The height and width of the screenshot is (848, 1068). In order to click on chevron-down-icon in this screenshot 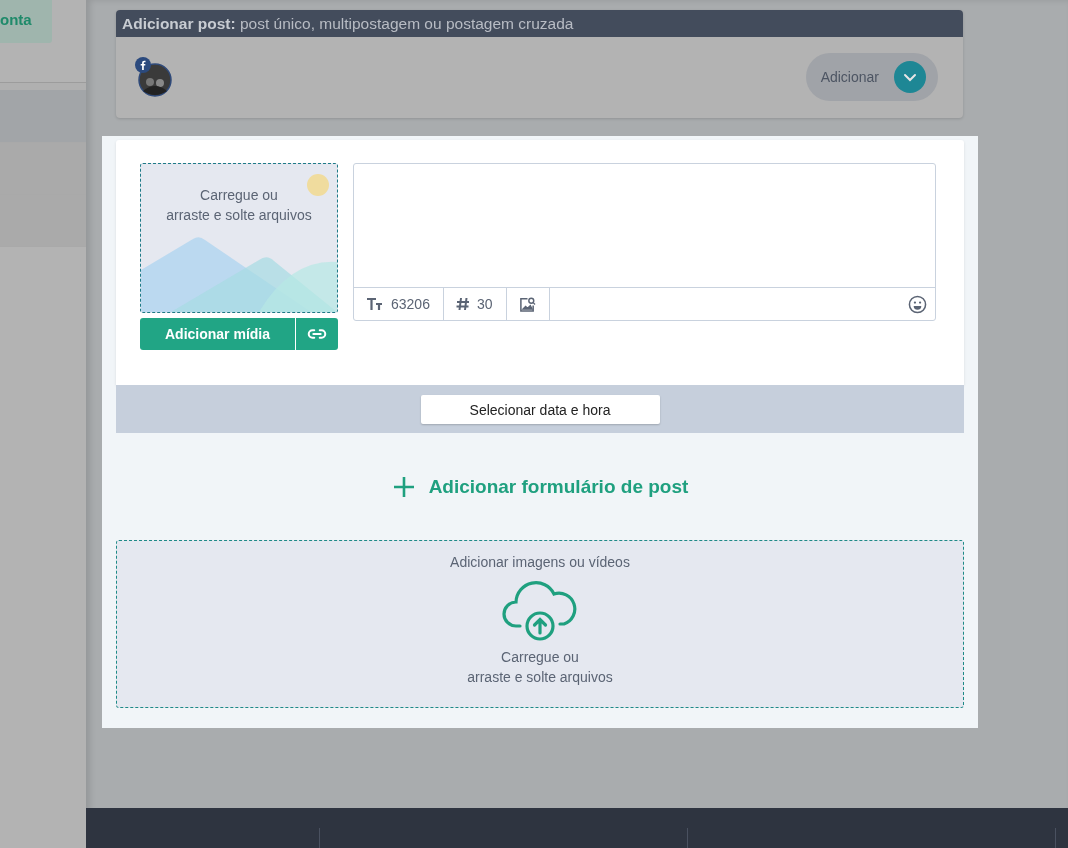, I will do `click(910, 77)`.